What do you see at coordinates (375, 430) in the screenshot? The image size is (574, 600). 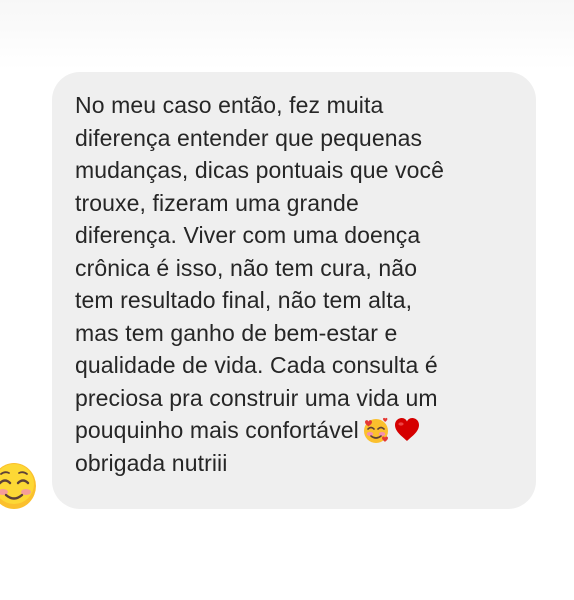 I see `smiling-face-with-hearts-emoji-icon` at bounding box center [375, 430].